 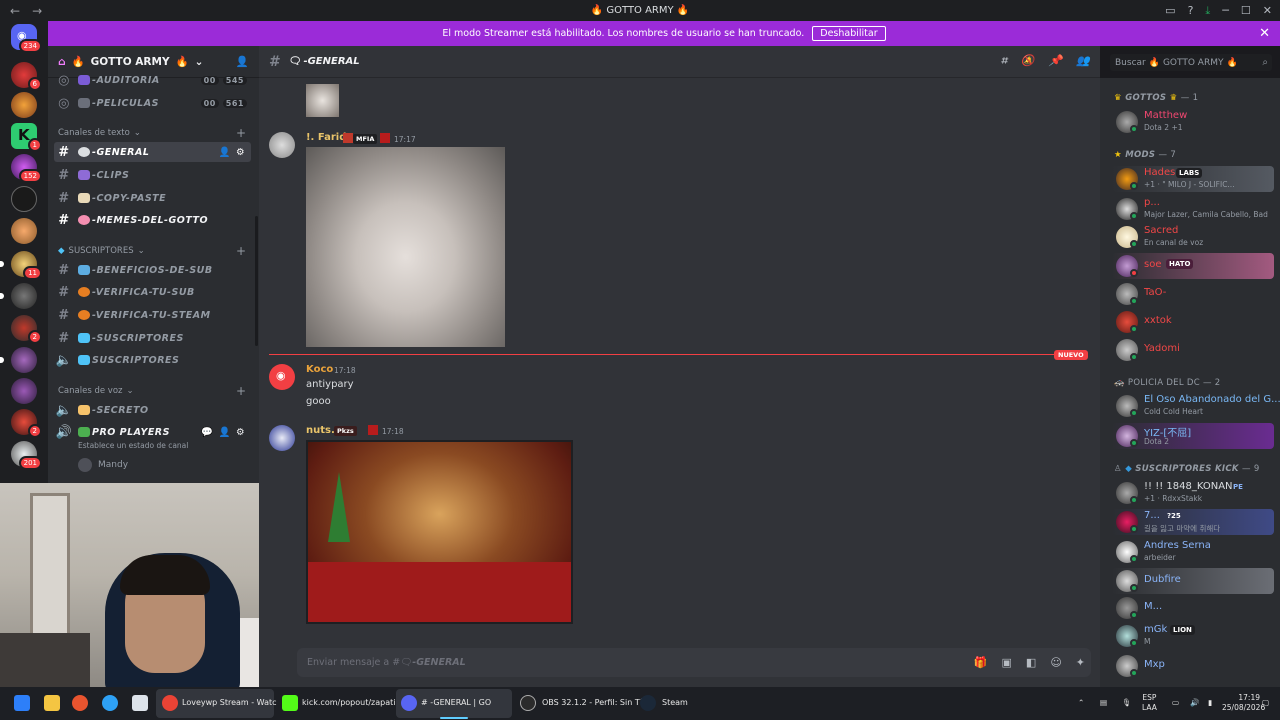 I want to click on channel-suscriptores-text: # -SUSCRIPTORES, so click(x=152, y=338).